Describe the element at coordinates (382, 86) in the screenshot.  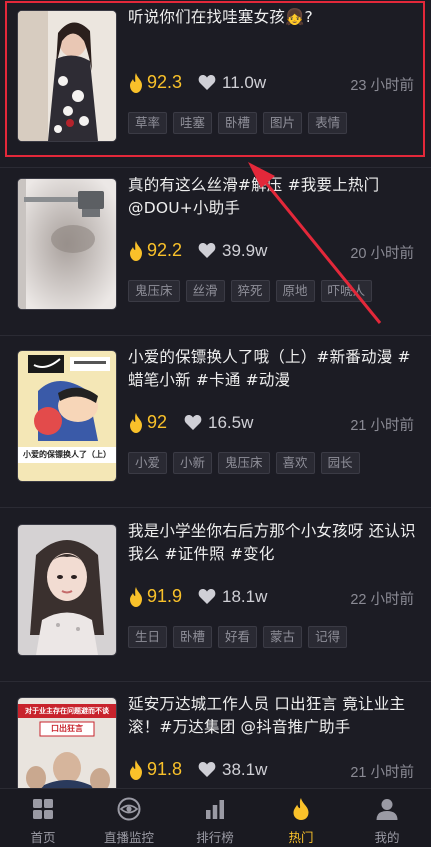
I see `post-time: 23 小时前` at that location.